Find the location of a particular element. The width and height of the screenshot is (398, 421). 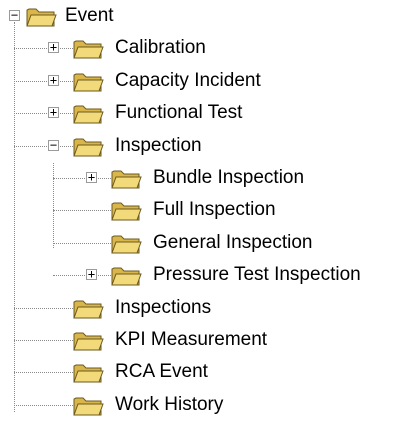

tree-node-label: Calibration is located at coordinates (160, 48).